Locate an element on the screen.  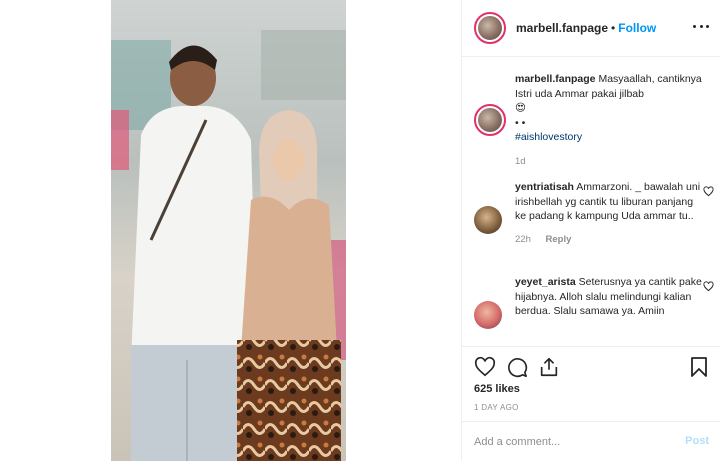
add-comment-bar: Post is located at coordinates (591, 441).